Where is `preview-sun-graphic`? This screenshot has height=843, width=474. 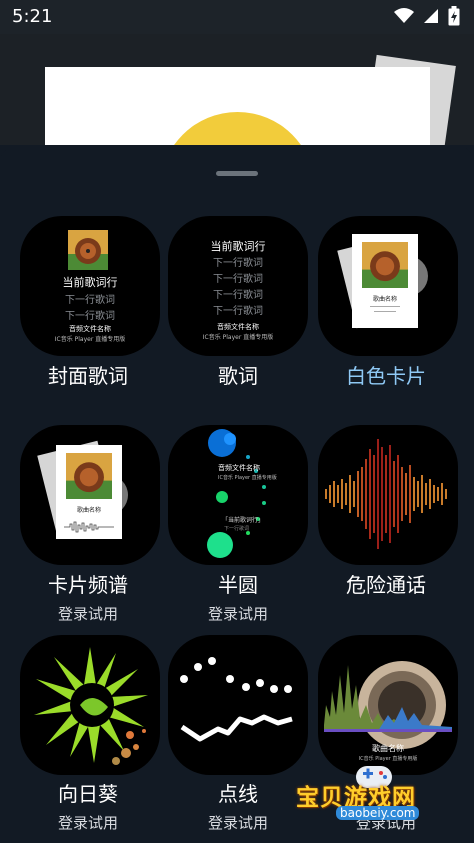 preview-sun-graphic is located at coordinates (237, 128).